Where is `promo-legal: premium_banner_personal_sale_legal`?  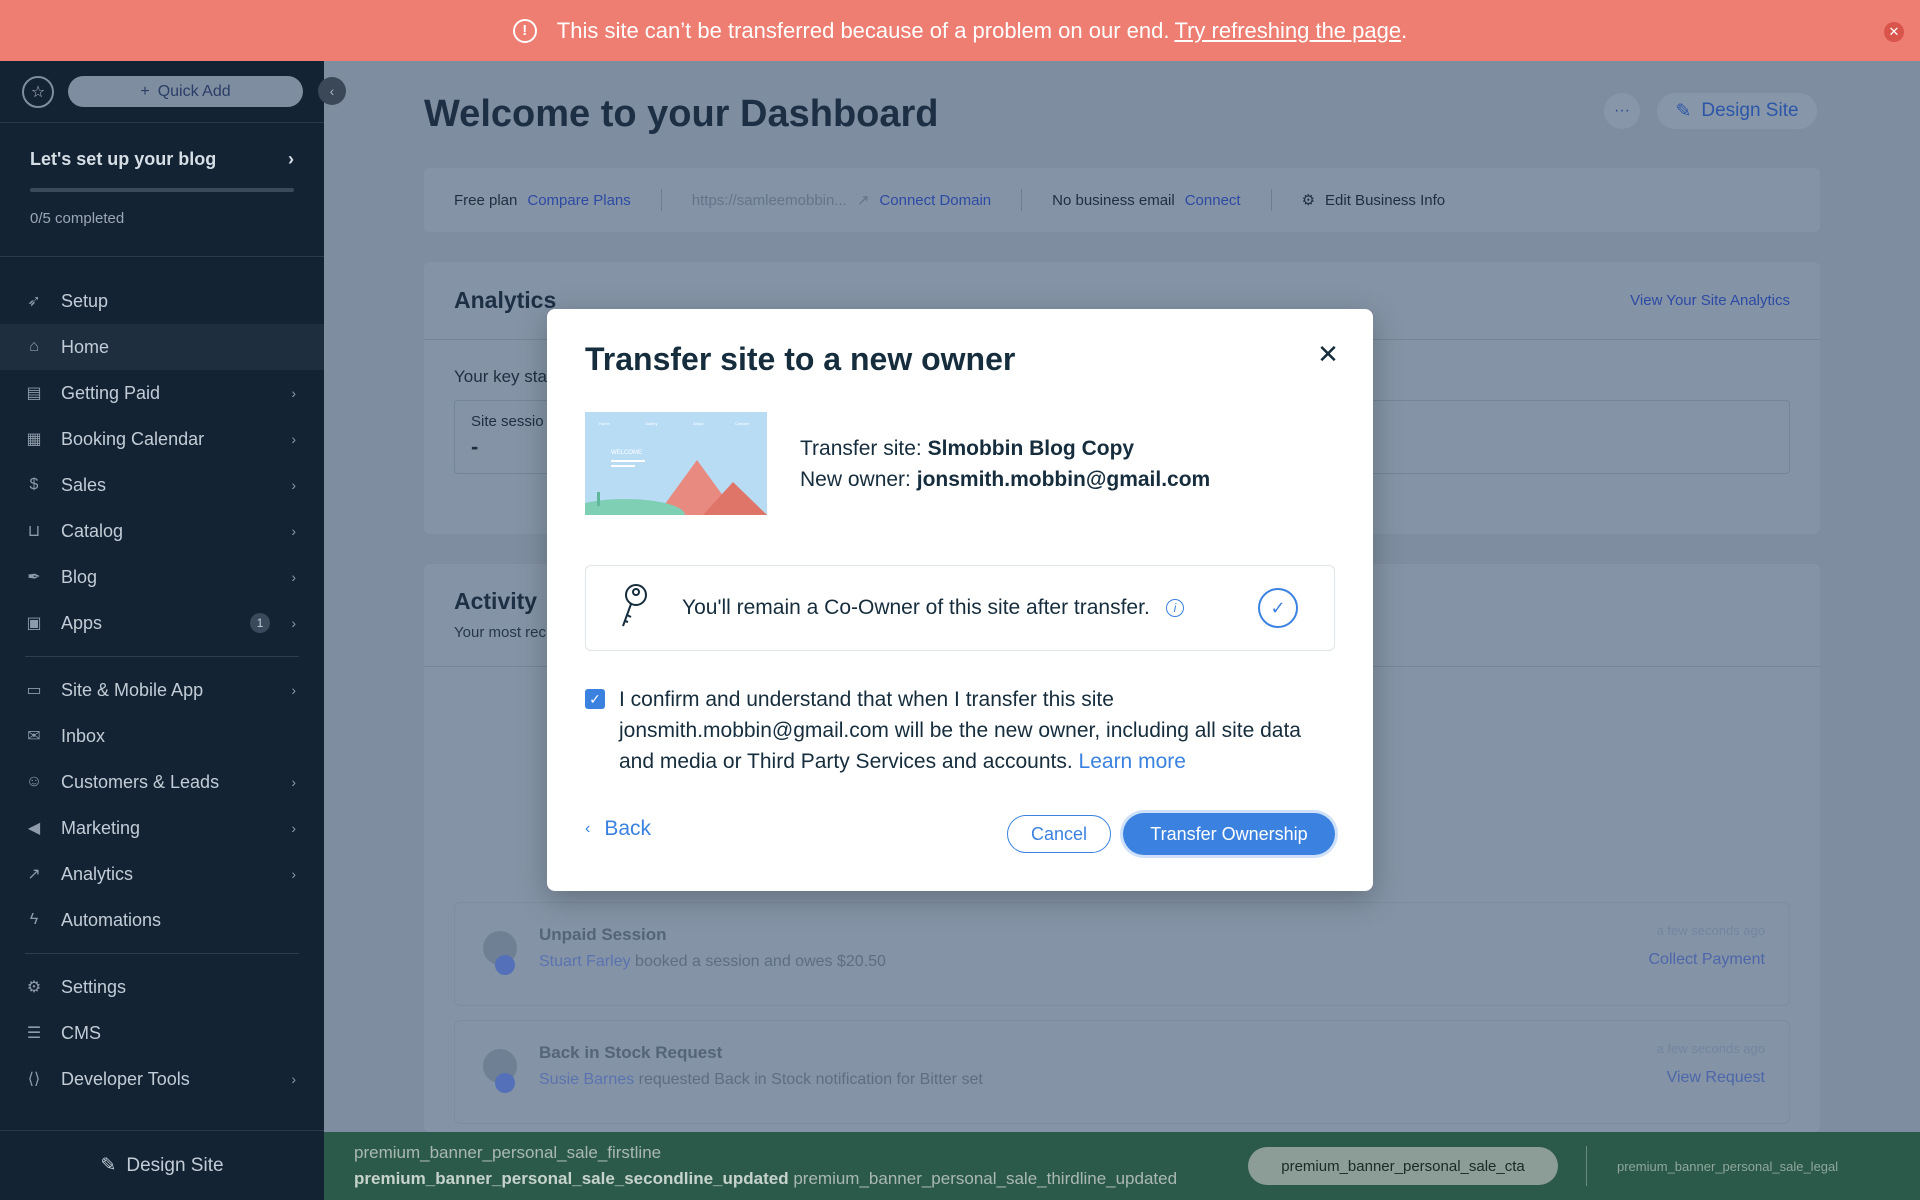 promo-legal: premium_banner_personal_sale_legal is located at coordinates (1727, 1166).